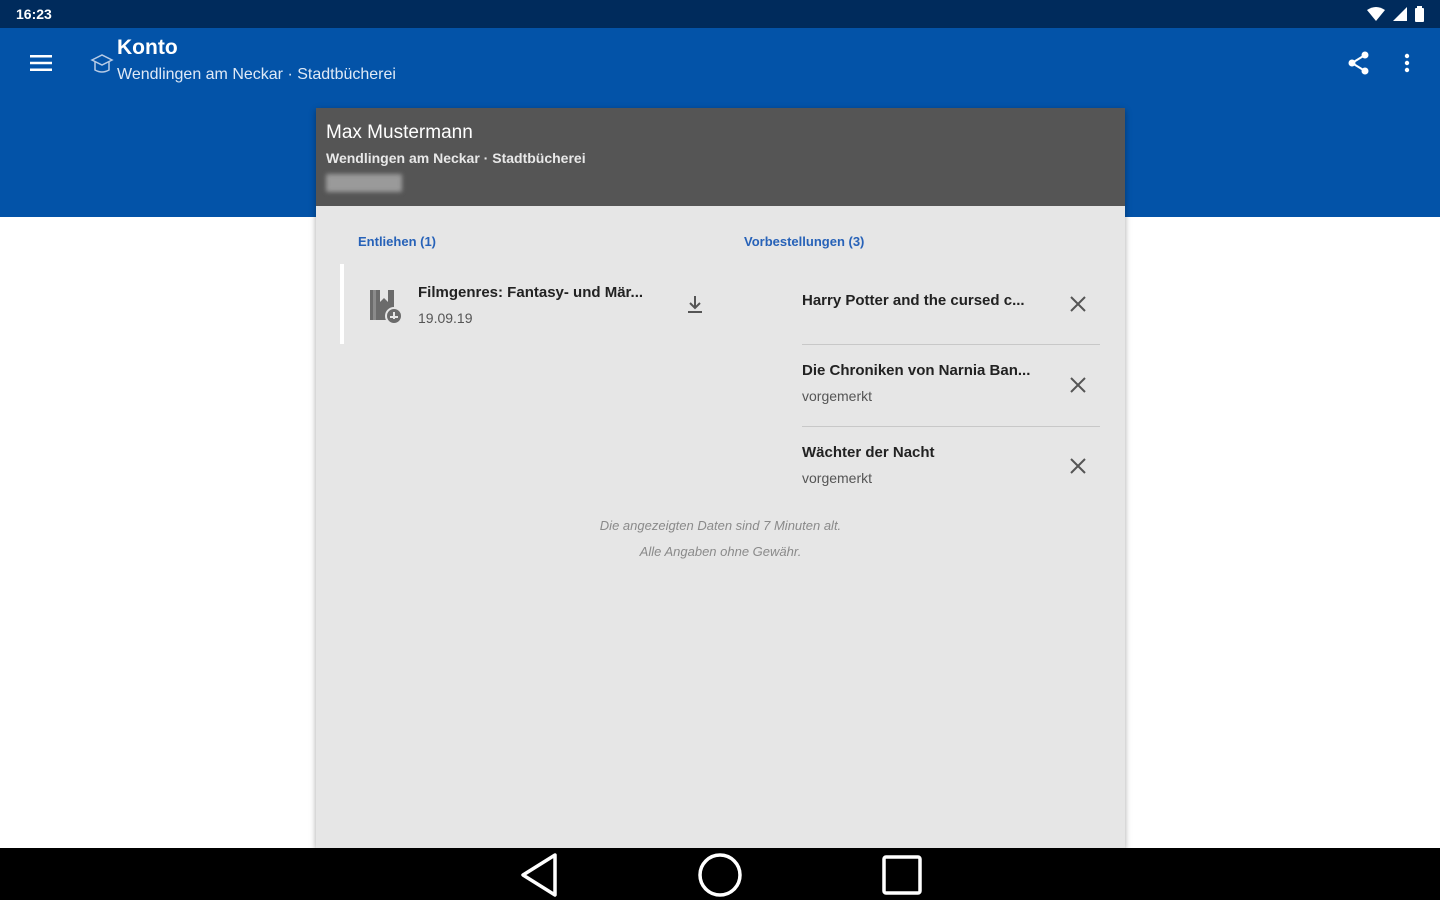  What do you see at coordinates (1376, 16) in the screenshot?
I see `wifi-icon` at bounding box center [1376, 16].